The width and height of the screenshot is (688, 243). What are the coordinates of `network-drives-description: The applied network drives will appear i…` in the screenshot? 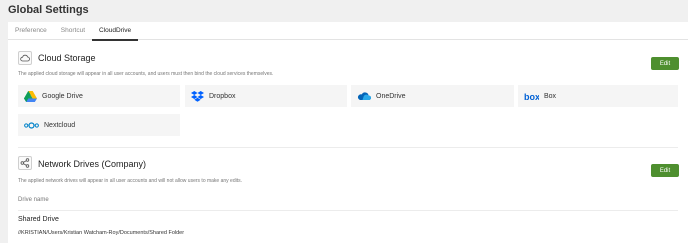 It's located at (130, 181).